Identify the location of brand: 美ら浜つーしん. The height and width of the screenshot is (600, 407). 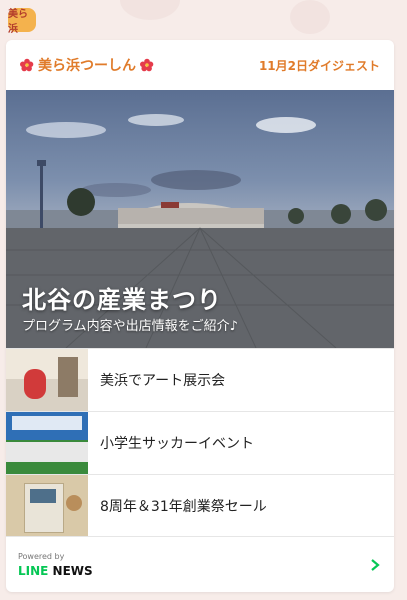
(87, 65).